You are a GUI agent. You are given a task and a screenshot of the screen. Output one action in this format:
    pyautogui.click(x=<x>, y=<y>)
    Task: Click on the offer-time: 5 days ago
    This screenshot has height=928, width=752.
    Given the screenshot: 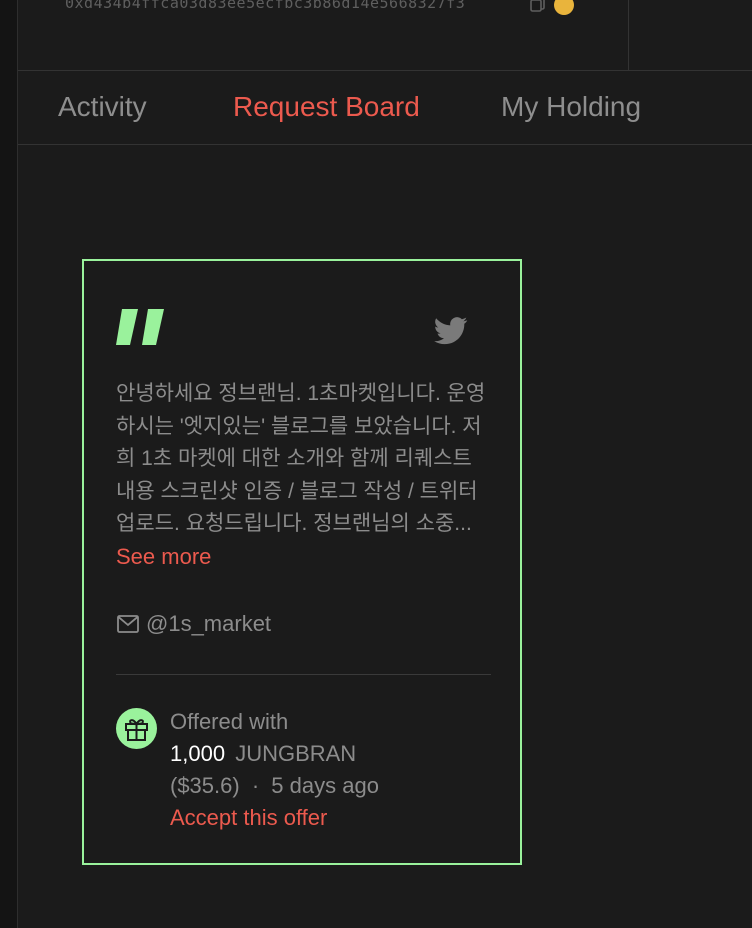 What is the action you would take?
    pyautogui.click(x=325, y=785)
    